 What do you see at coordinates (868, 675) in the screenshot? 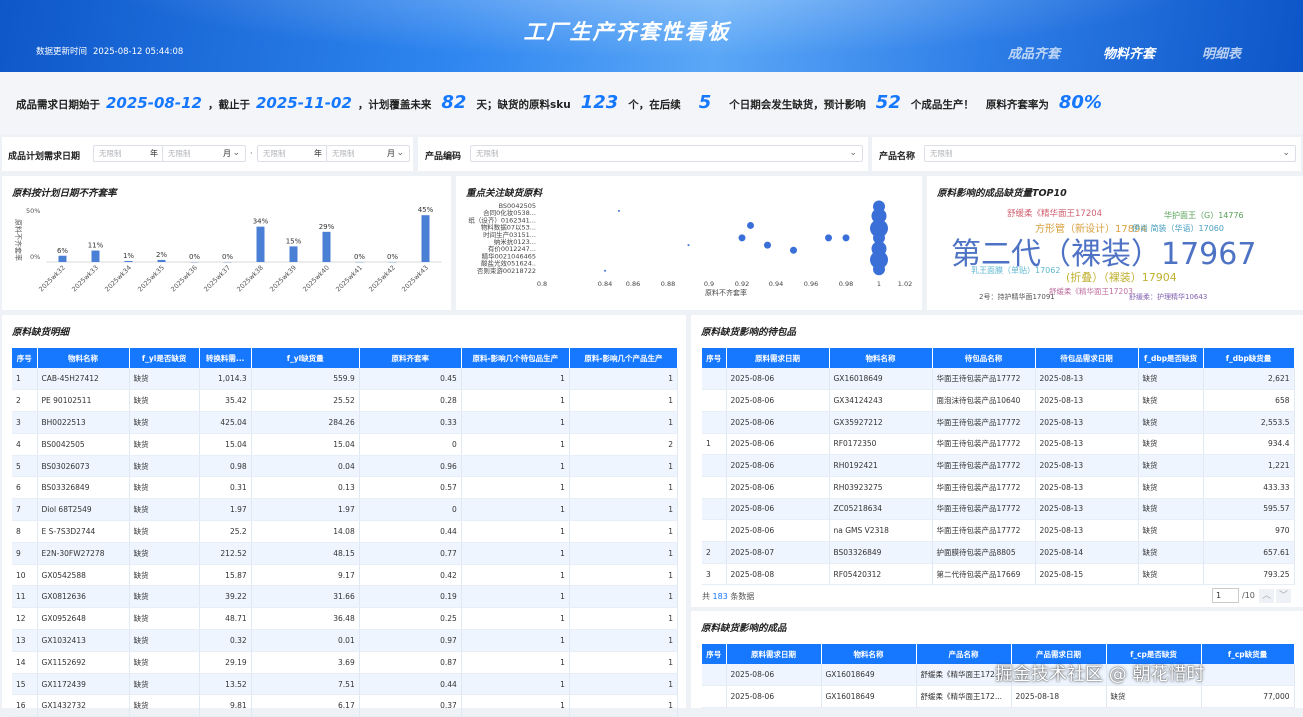
I see `table-cell: GX16018649` at bounding box center [868, 675].